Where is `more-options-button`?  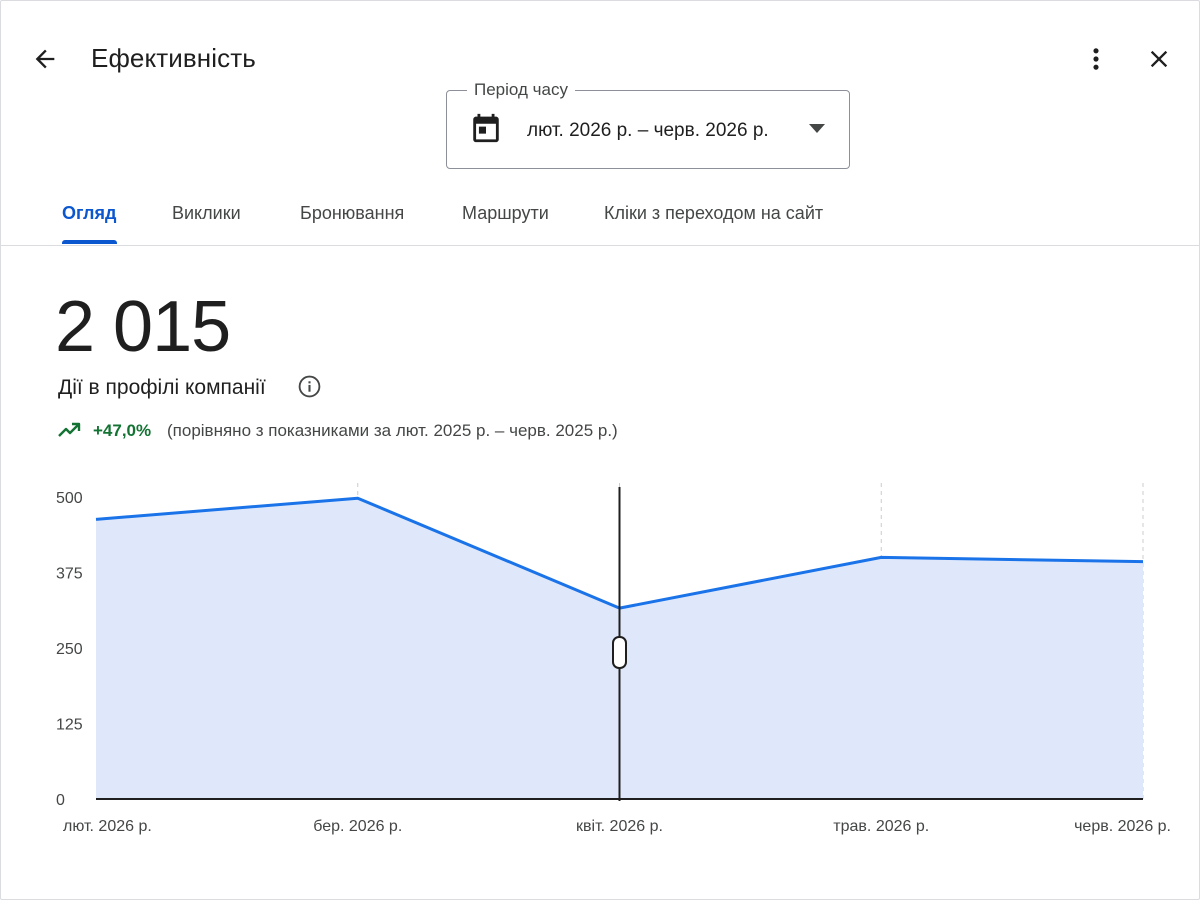
more-options-button is located at coordinates (1096, 59).